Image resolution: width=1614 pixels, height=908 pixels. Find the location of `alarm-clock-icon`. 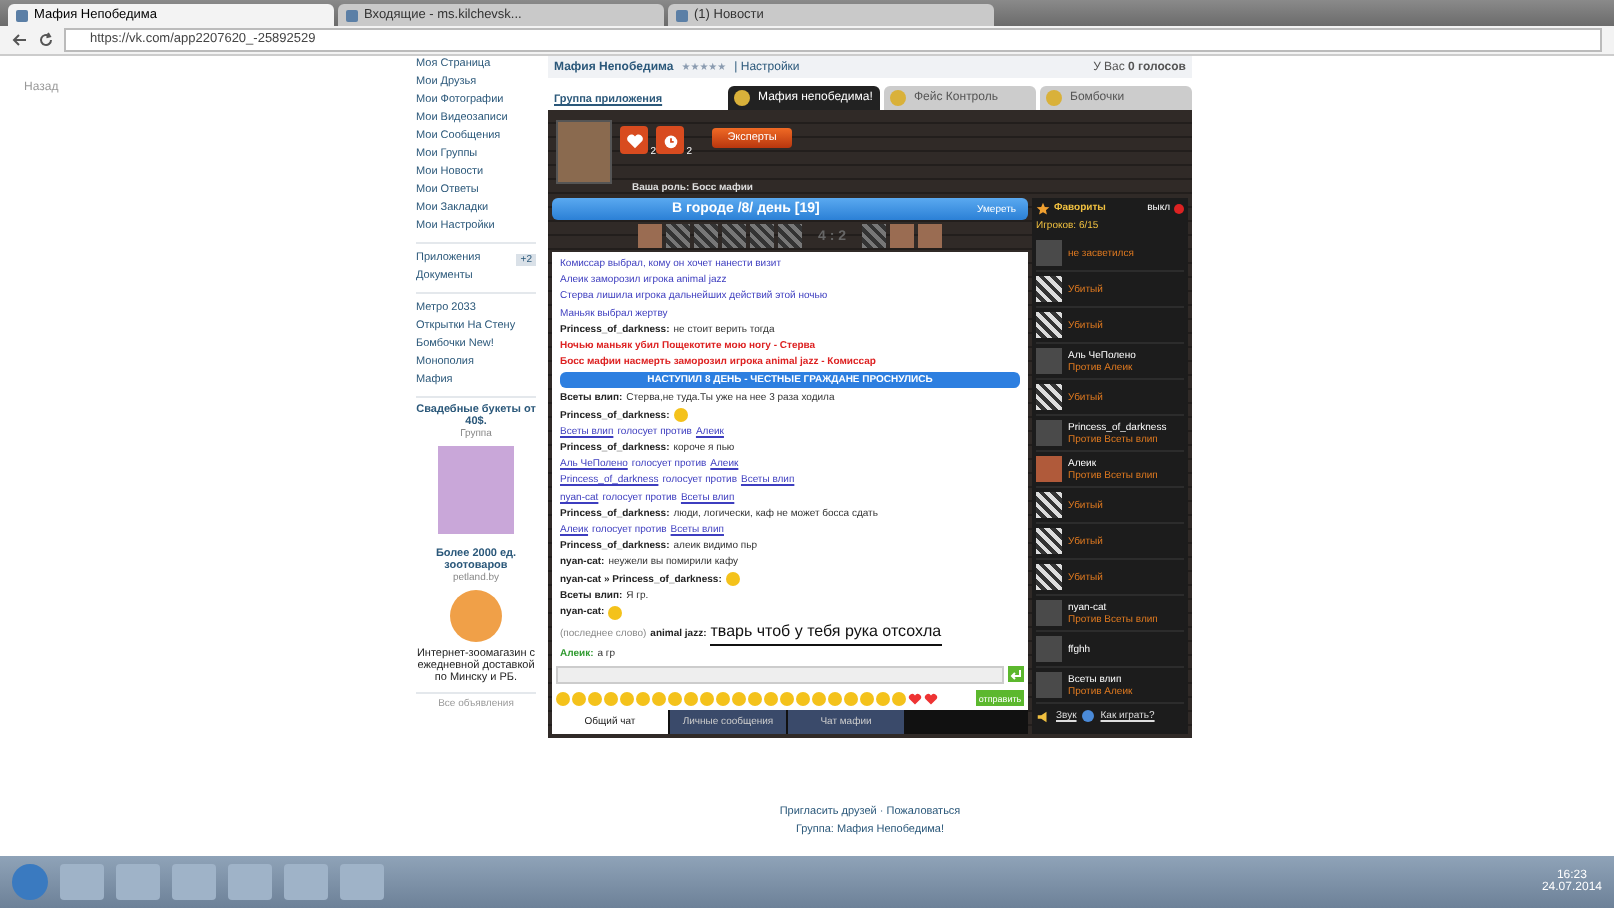

alarm-clock-icon is located at coordinates (670, 140).